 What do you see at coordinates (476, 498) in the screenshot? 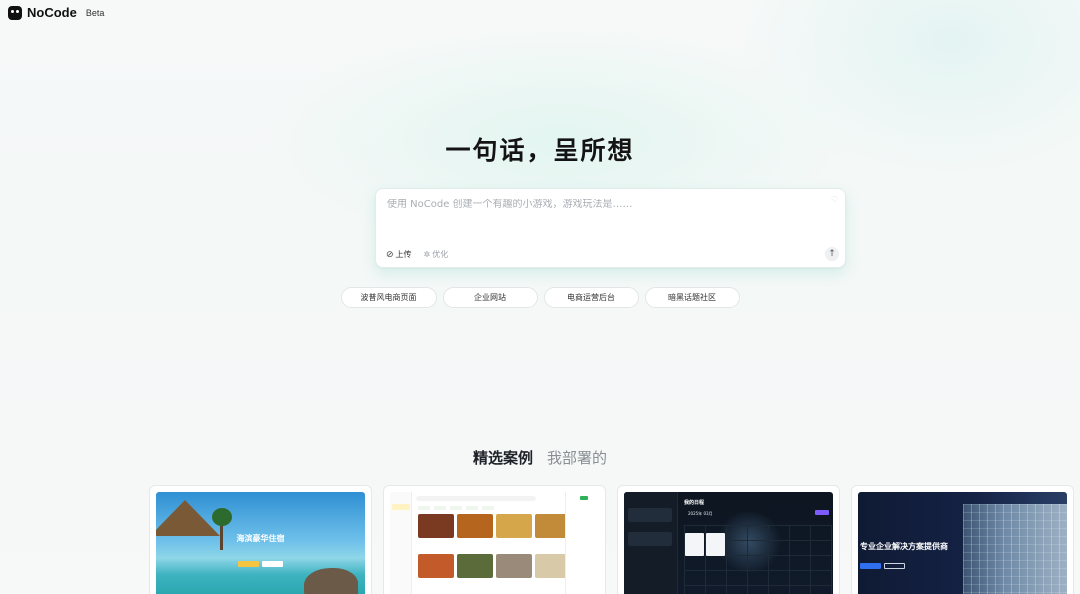
I see `thumb-search` at bounding box center [476, 498].